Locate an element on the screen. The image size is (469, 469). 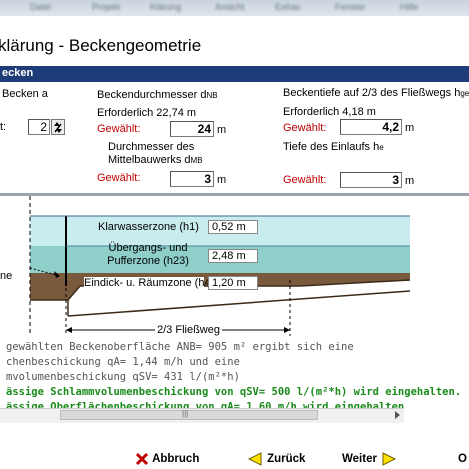
scrollbar-grip: ||| is located at coordinates (185, 413).